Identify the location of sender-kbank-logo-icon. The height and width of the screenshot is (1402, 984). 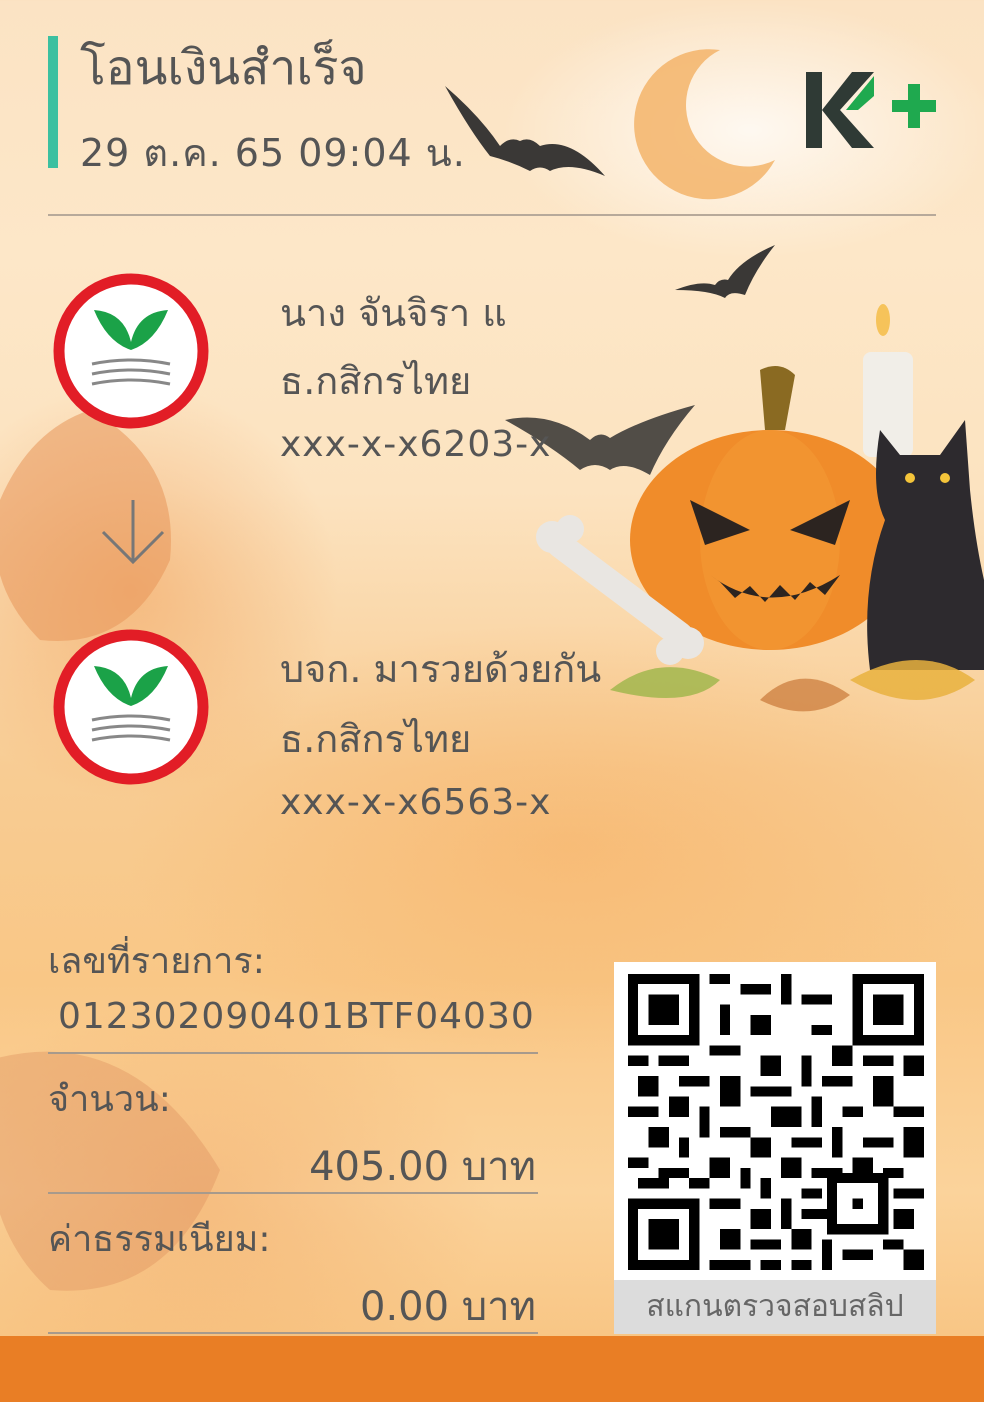
(131, 351).